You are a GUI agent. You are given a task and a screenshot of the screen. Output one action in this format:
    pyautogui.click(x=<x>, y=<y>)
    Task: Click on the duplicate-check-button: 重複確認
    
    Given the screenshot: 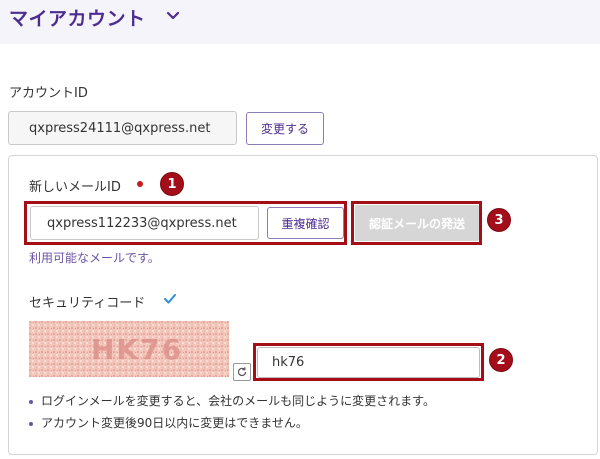 What is the action you would take?
    pyautogui.click(x=305, y=223)
    